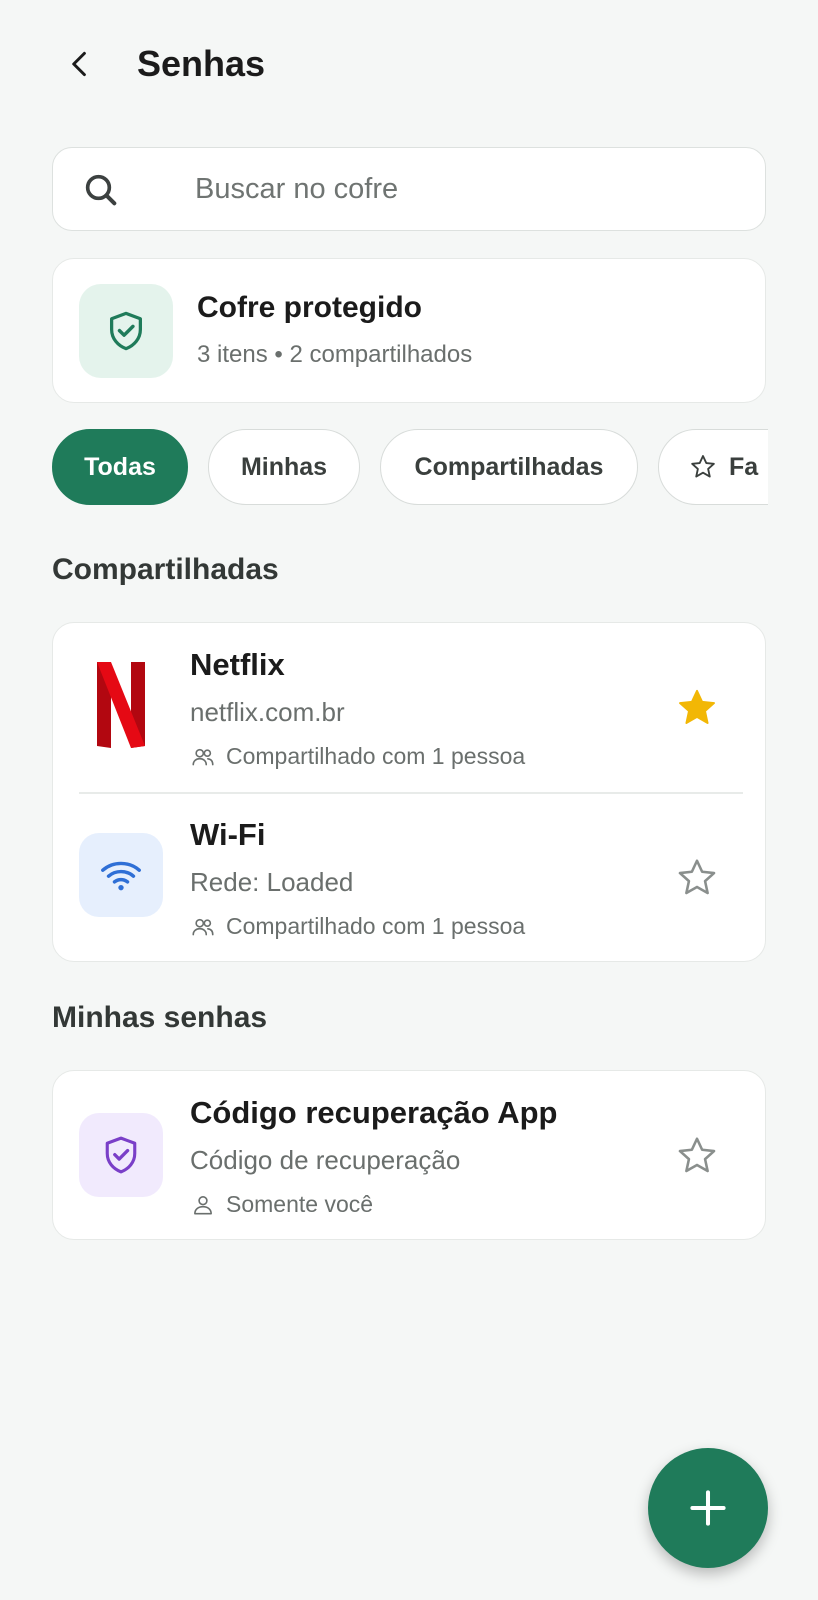 The height and width of the screenshot is (1600, 818). What do you see at coordinates (237, 664) in the screenshot?
I see `item-name: Netflix` at bounding box center [237, 664].